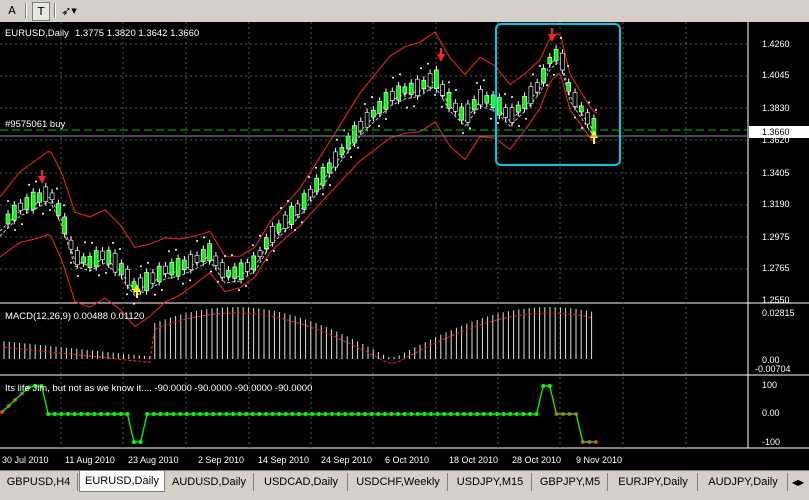  Describe the element at coordinates (283, 460) in the screenshot. I see `date-tick: 14 Sep 2010` at that location.